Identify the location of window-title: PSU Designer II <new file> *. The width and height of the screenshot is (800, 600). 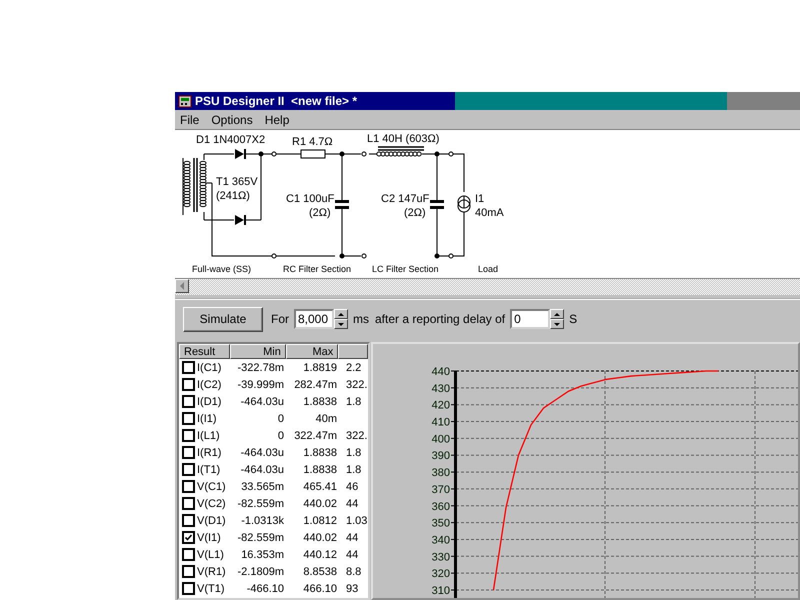
(276, 101).